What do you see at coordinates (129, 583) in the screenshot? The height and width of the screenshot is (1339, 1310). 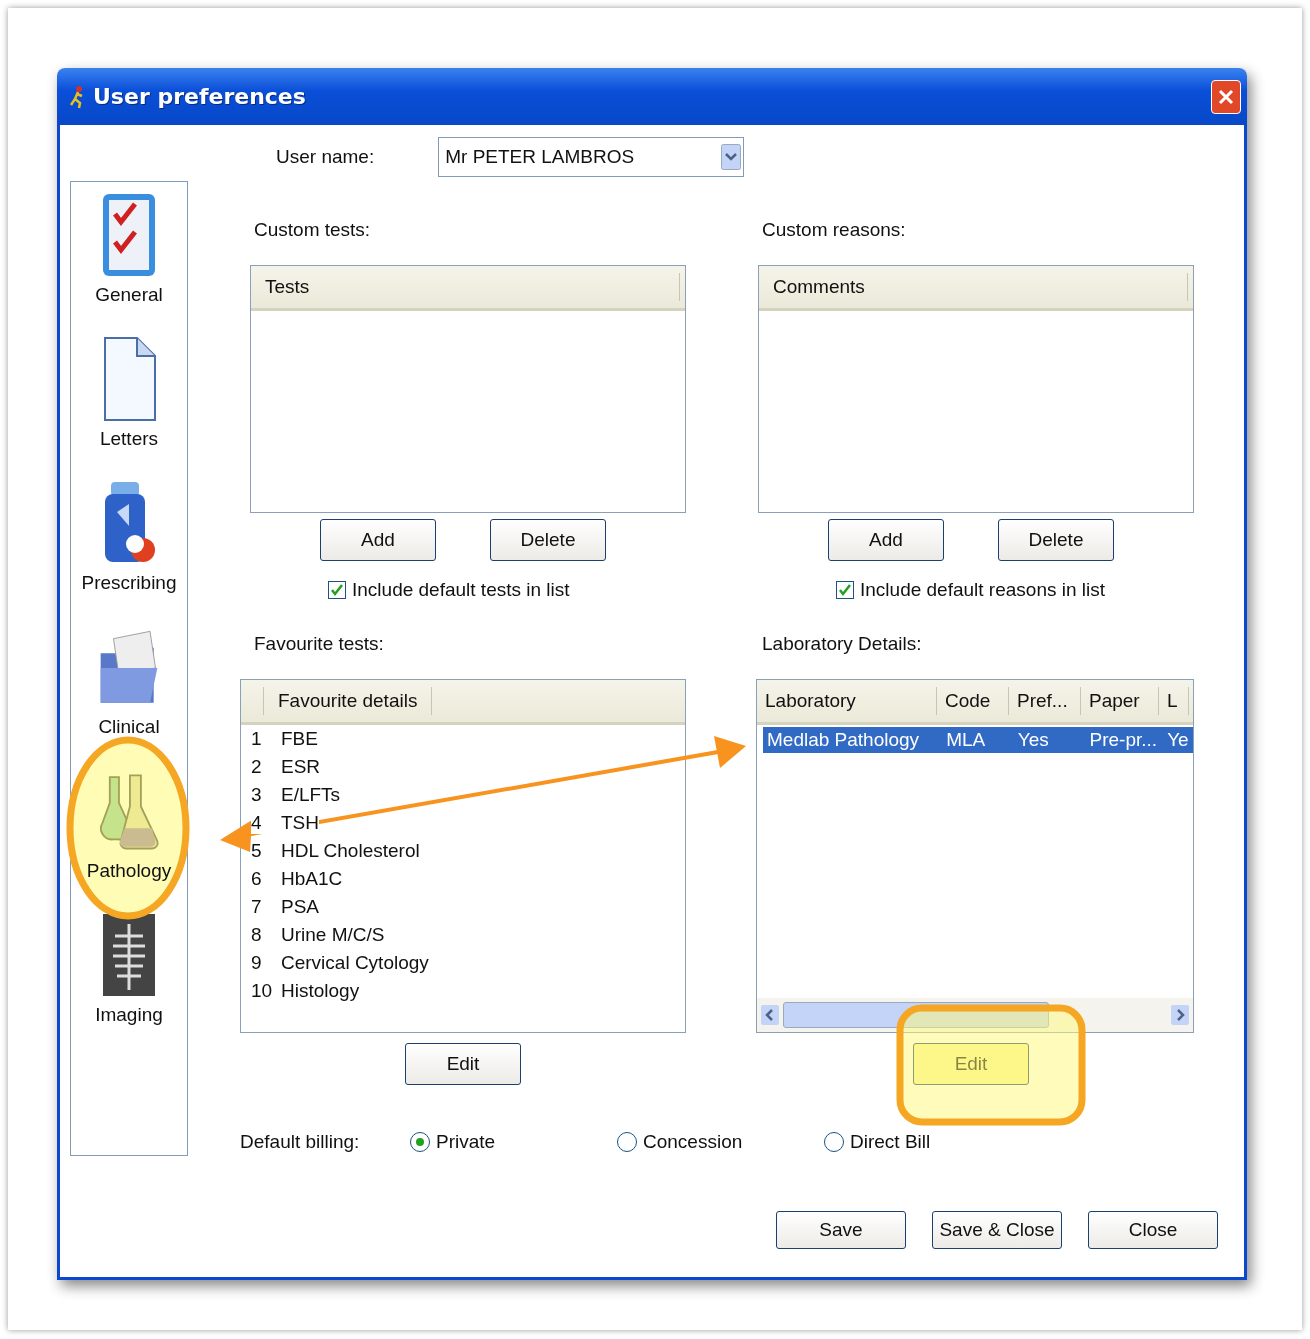 I see `sidebar-label: Prescribing` at bounding box center [129, 583].